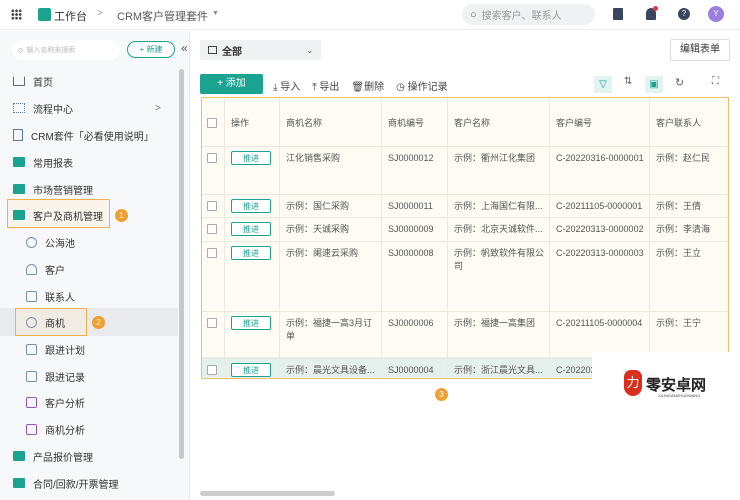  Describe the element at coordinates (90, 242) in the screenshot. I see `sidebar-item-public-pool: 公海池` at that location.